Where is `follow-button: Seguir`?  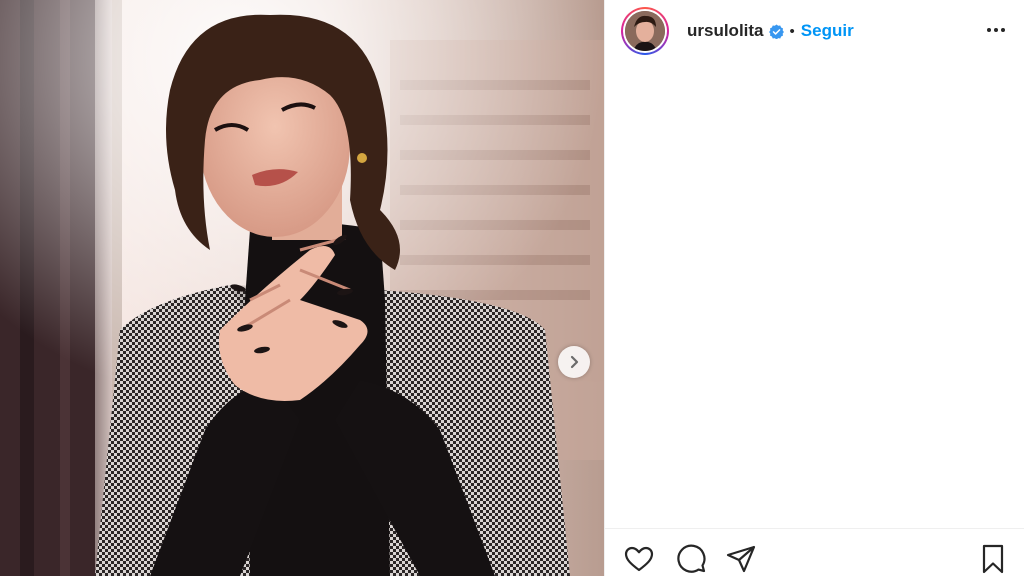 follow-button: Seguir is located at coordinates (827, 31).